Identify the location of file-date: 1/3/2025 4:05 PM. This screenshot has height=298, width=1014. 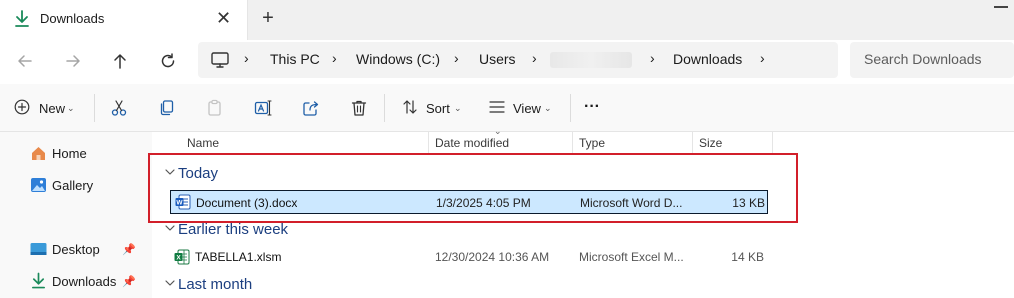
(483, 203).